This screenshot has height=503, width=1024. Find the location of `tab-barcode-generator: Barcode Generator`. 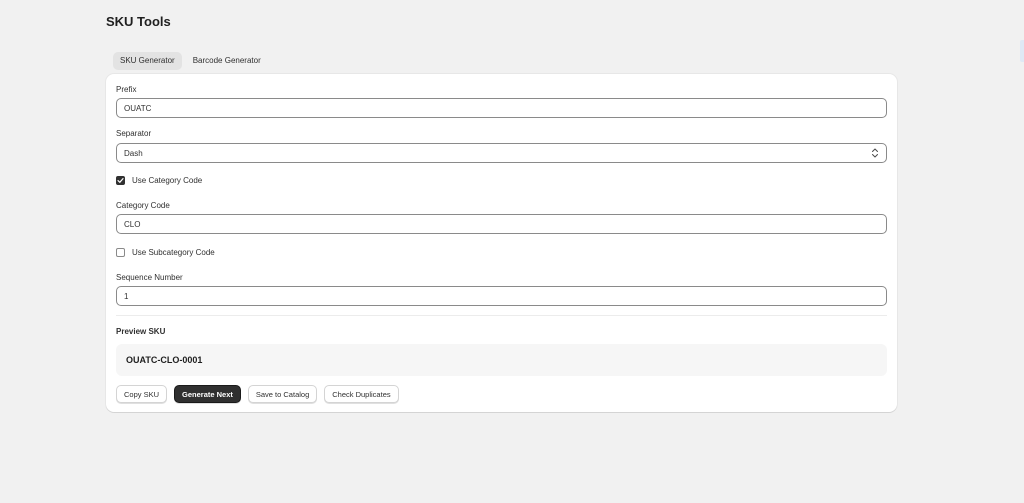

tab-barcode-generator: Barcode Generator is located at coordinates (227, 61).